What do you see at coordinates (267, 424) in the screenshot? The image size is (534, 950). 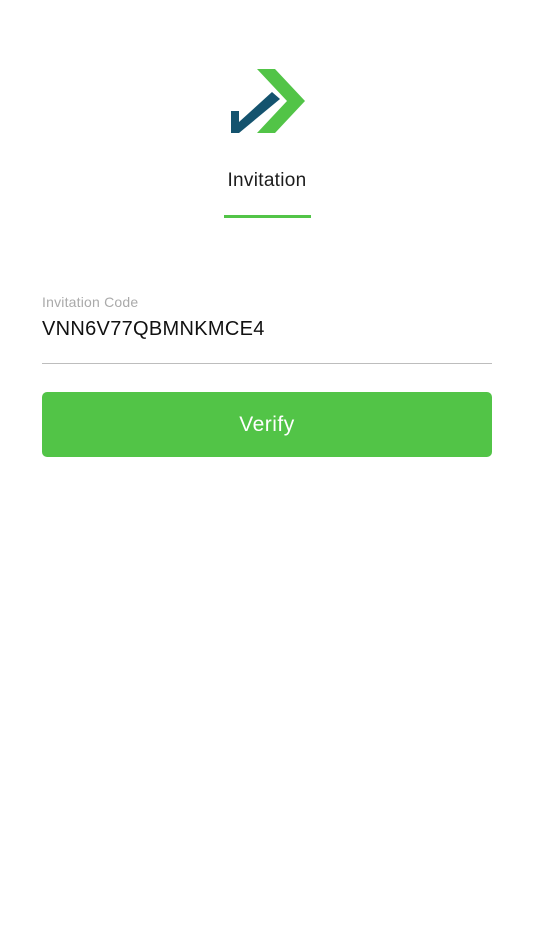 I see `verify-button: Verify` at bounding box center [267, 424].